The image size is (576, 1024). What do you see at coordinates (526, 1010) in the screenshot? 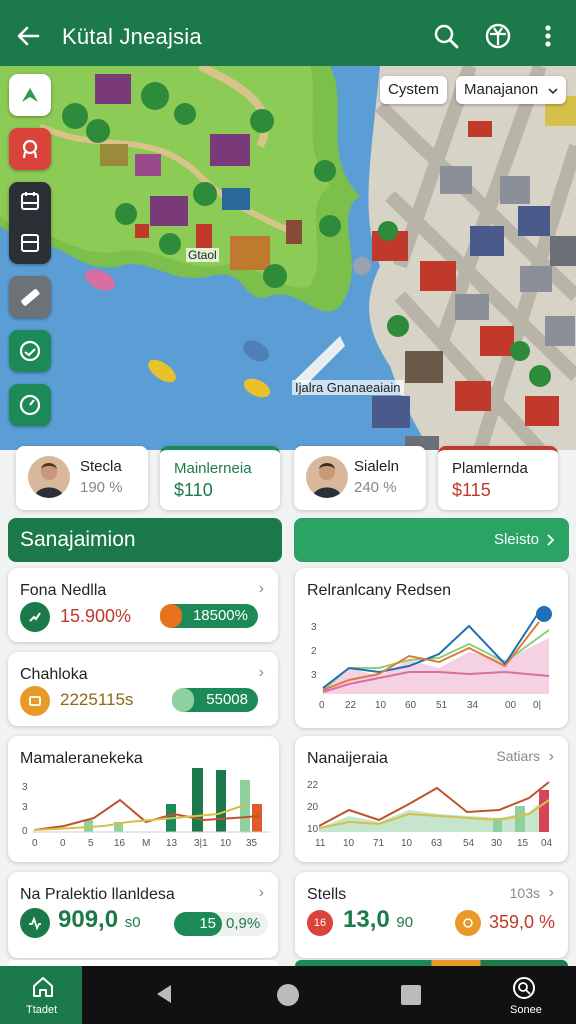
I see `nav-right-label: Sonee` at bounding box center [526, 1010].